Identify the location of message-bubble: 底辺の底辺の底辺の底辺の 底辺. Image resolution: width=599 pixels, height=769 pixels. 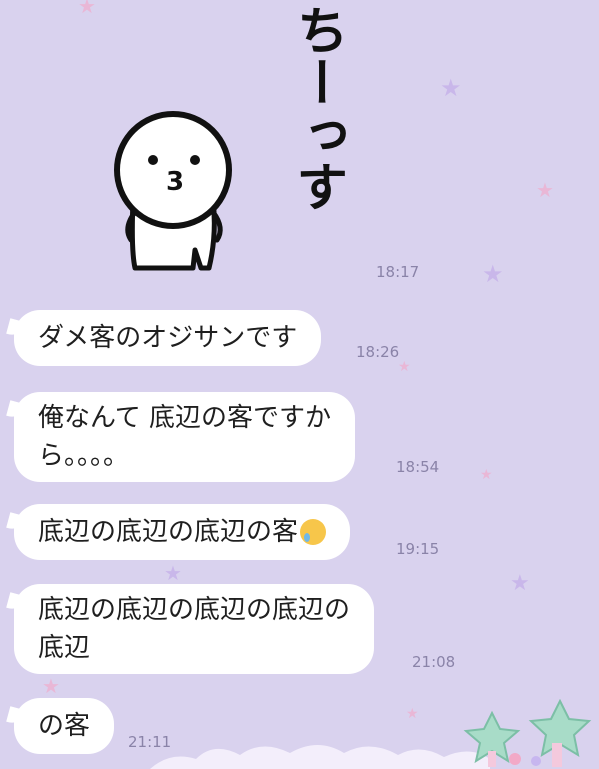
(194, 629).